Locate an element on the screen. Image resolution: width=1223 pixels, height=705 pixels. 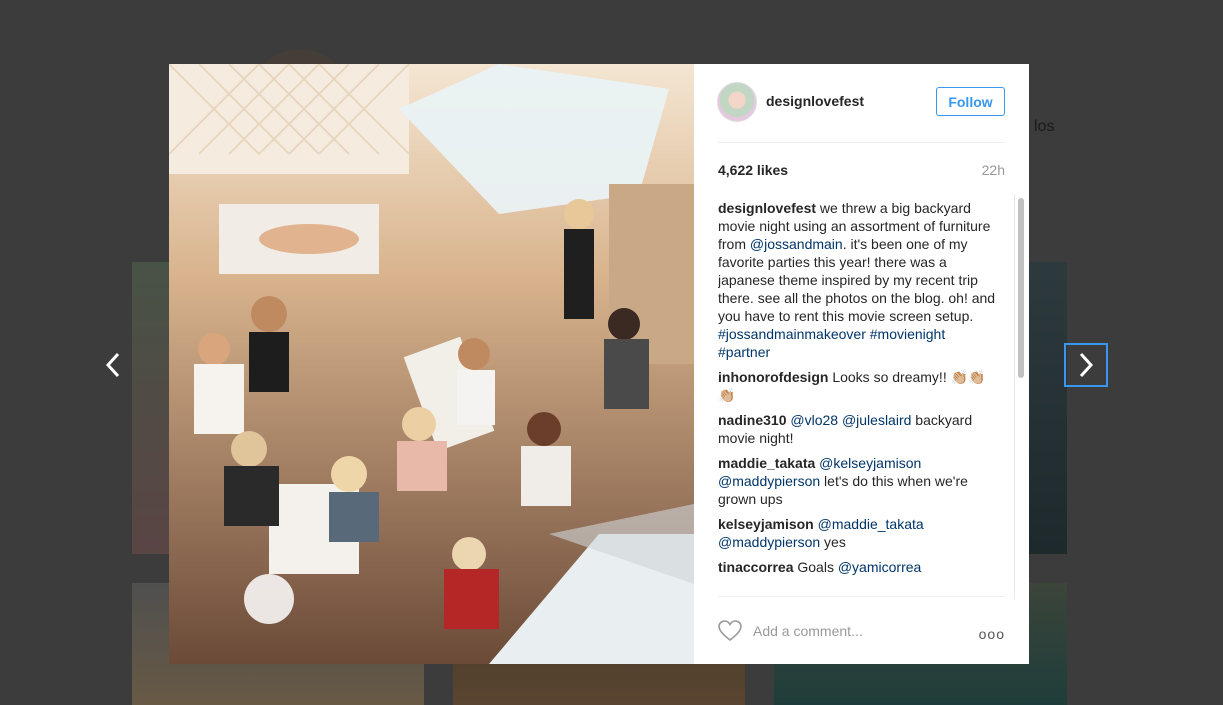
caption-mention: @jossandmain is located at coordinates (796, 244).